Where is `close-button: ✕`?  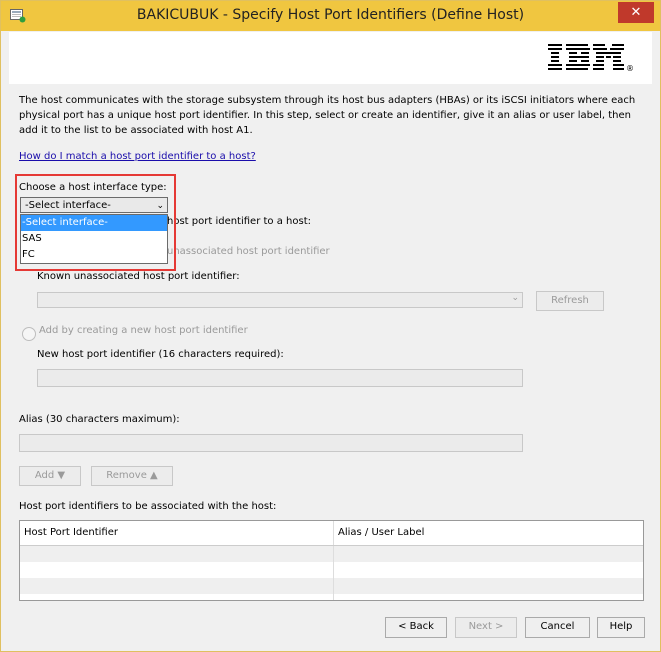
close-button: ✕ is located at coordinates (636, 12).